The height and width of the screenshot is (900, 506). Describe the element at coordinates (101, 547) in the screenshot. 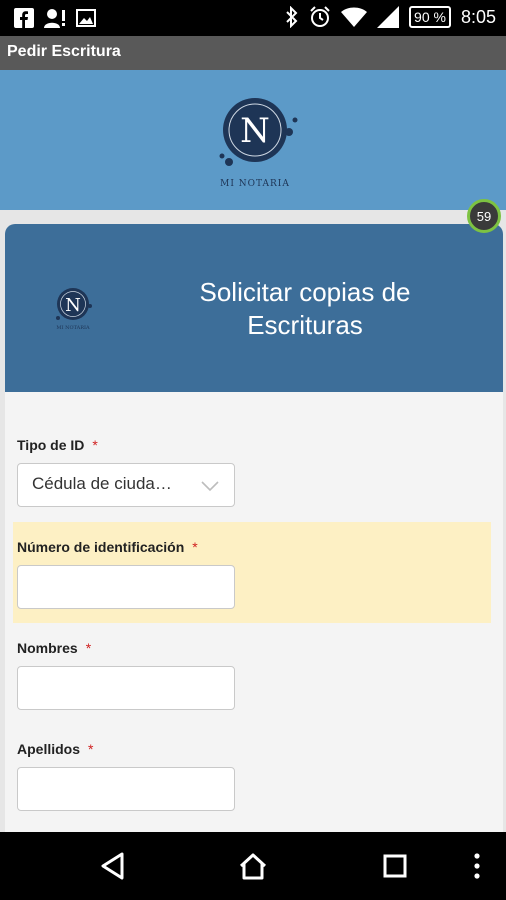

I see `numero-id-label-text: Número de identificación` at that location.